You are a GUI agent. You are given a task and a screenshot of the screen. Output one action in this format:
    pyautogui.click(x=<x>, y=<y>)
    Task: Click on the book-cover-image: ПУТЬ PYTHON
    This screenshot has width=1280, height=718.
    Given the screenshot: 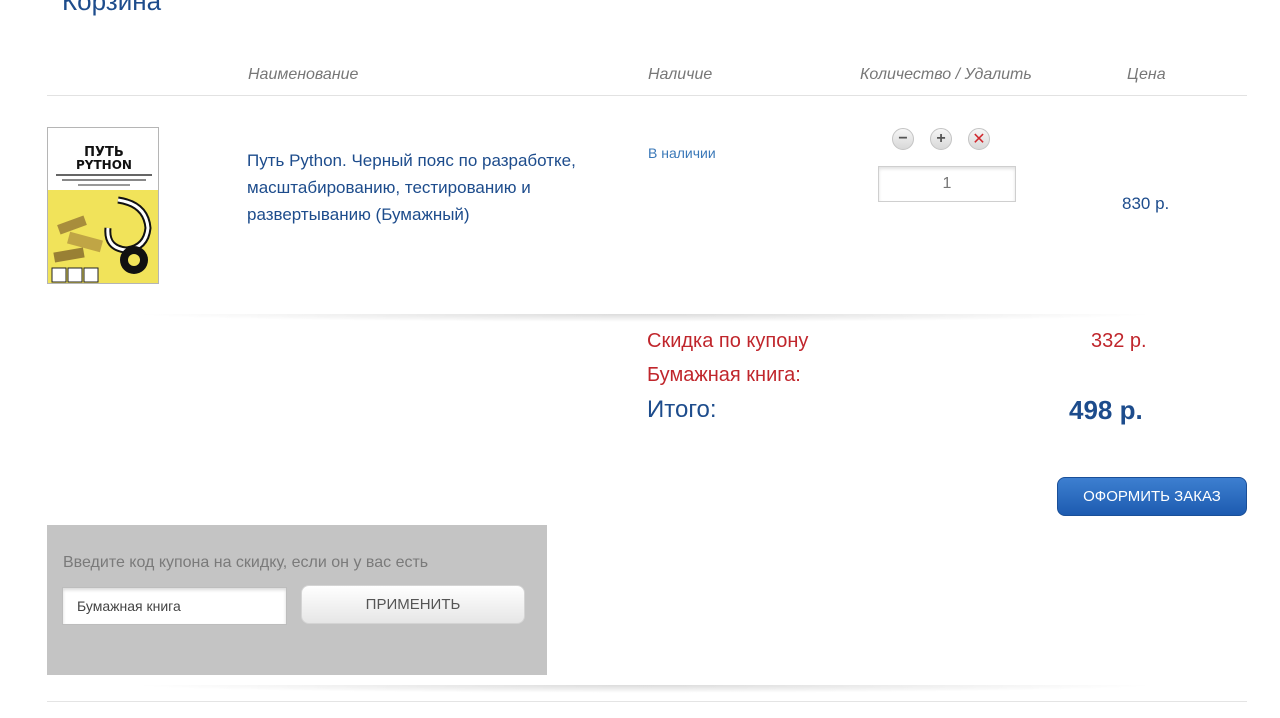 What is the action you would take?
    pyautogui.click(x=103, y=205)
    